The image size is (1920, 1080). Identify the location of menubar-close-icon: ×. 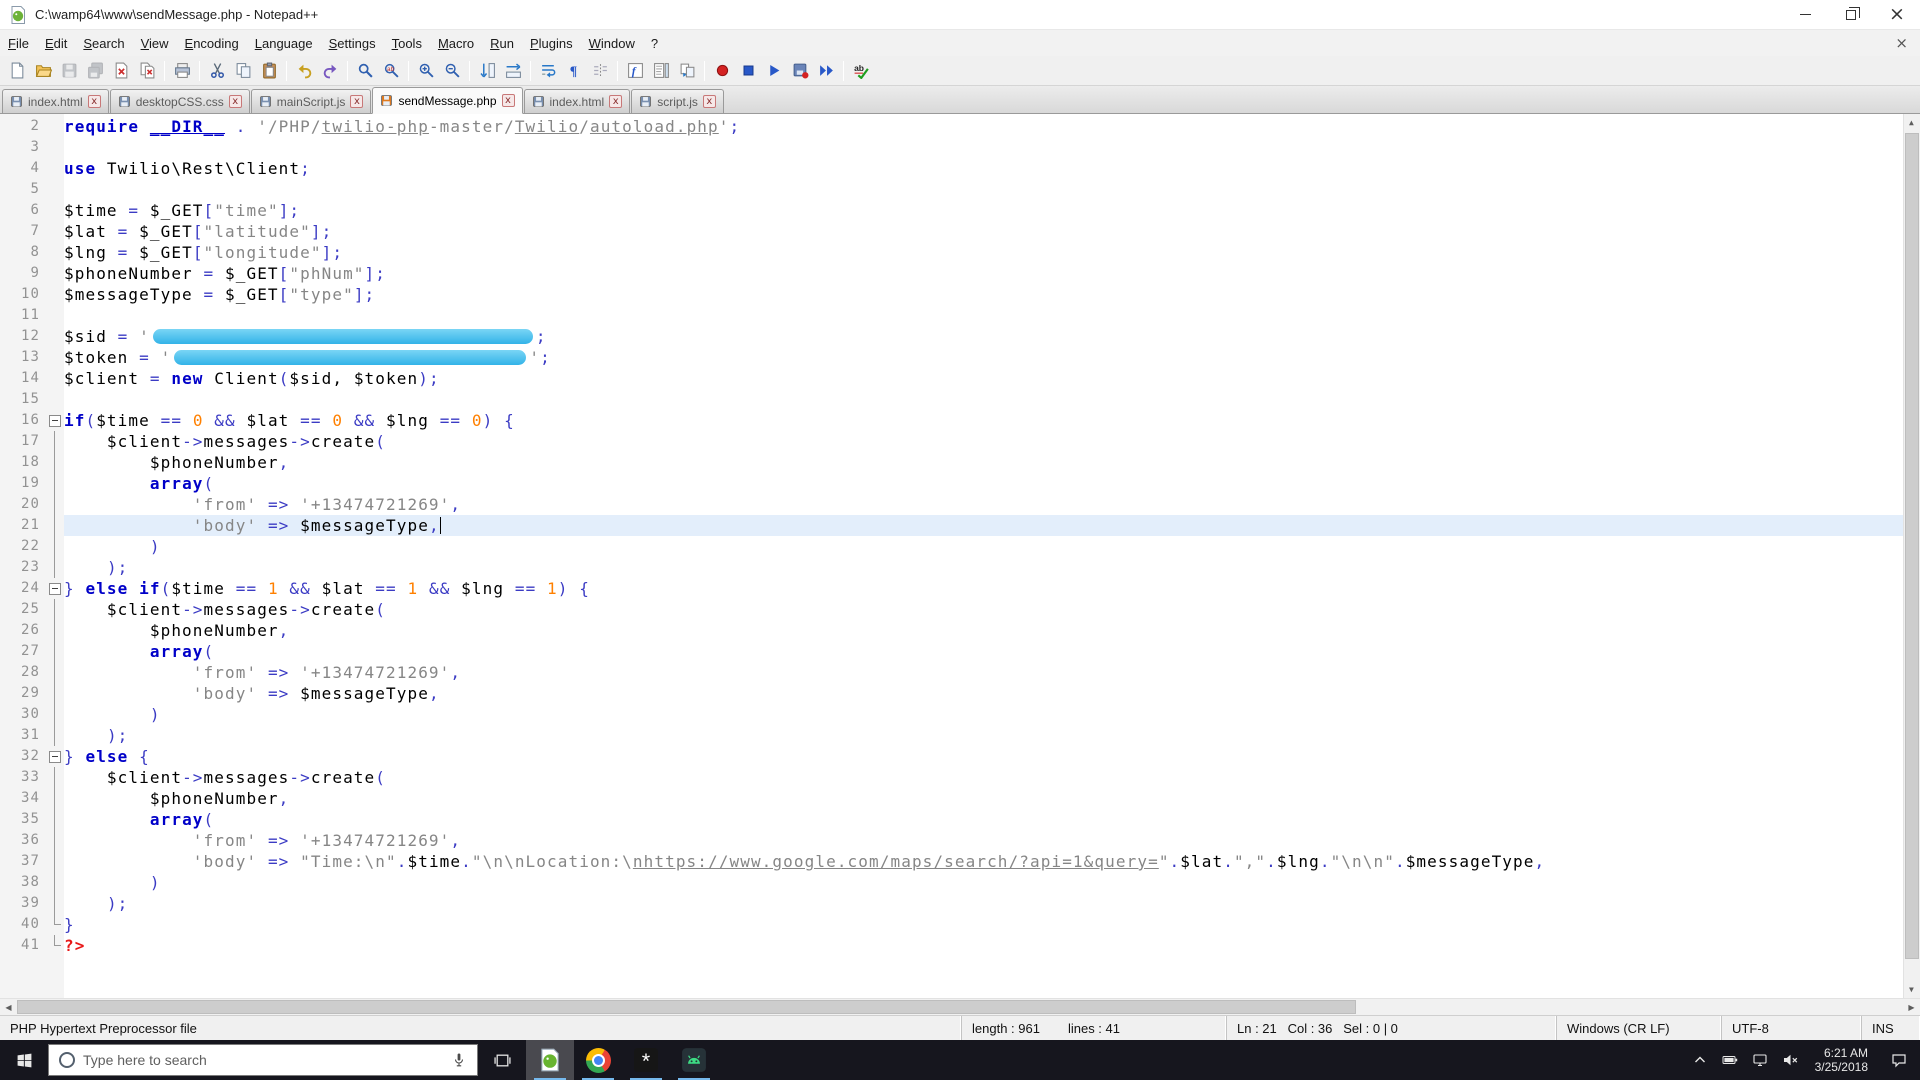
(1901, 43).